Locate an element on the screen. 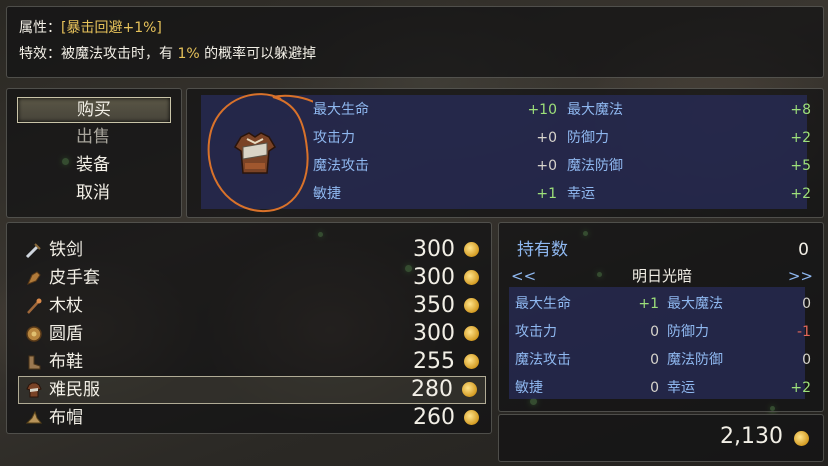 The width and height of the screenshot is (828, 466). buy-command: 购买 is located at coordinates (94, 110).